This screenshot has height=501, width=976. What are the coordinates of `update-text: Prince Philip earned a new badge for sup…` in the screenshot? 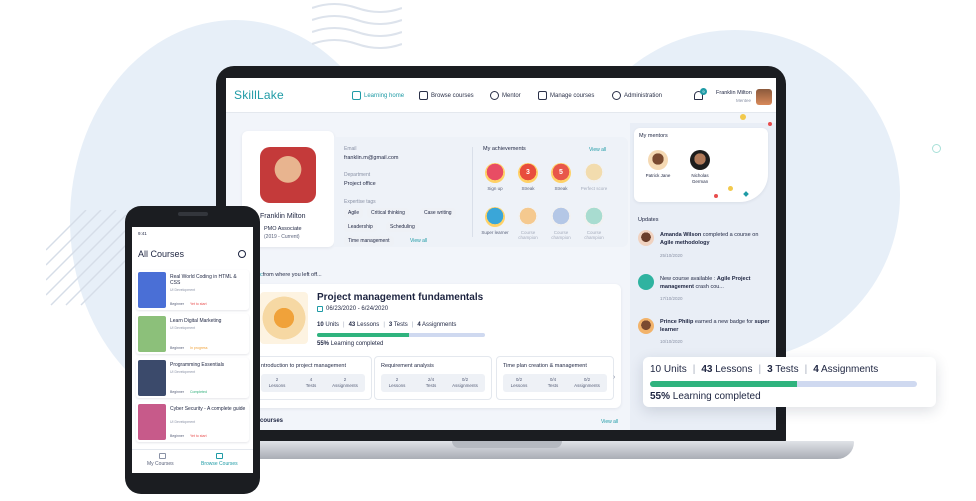 It's located at (715, 326).